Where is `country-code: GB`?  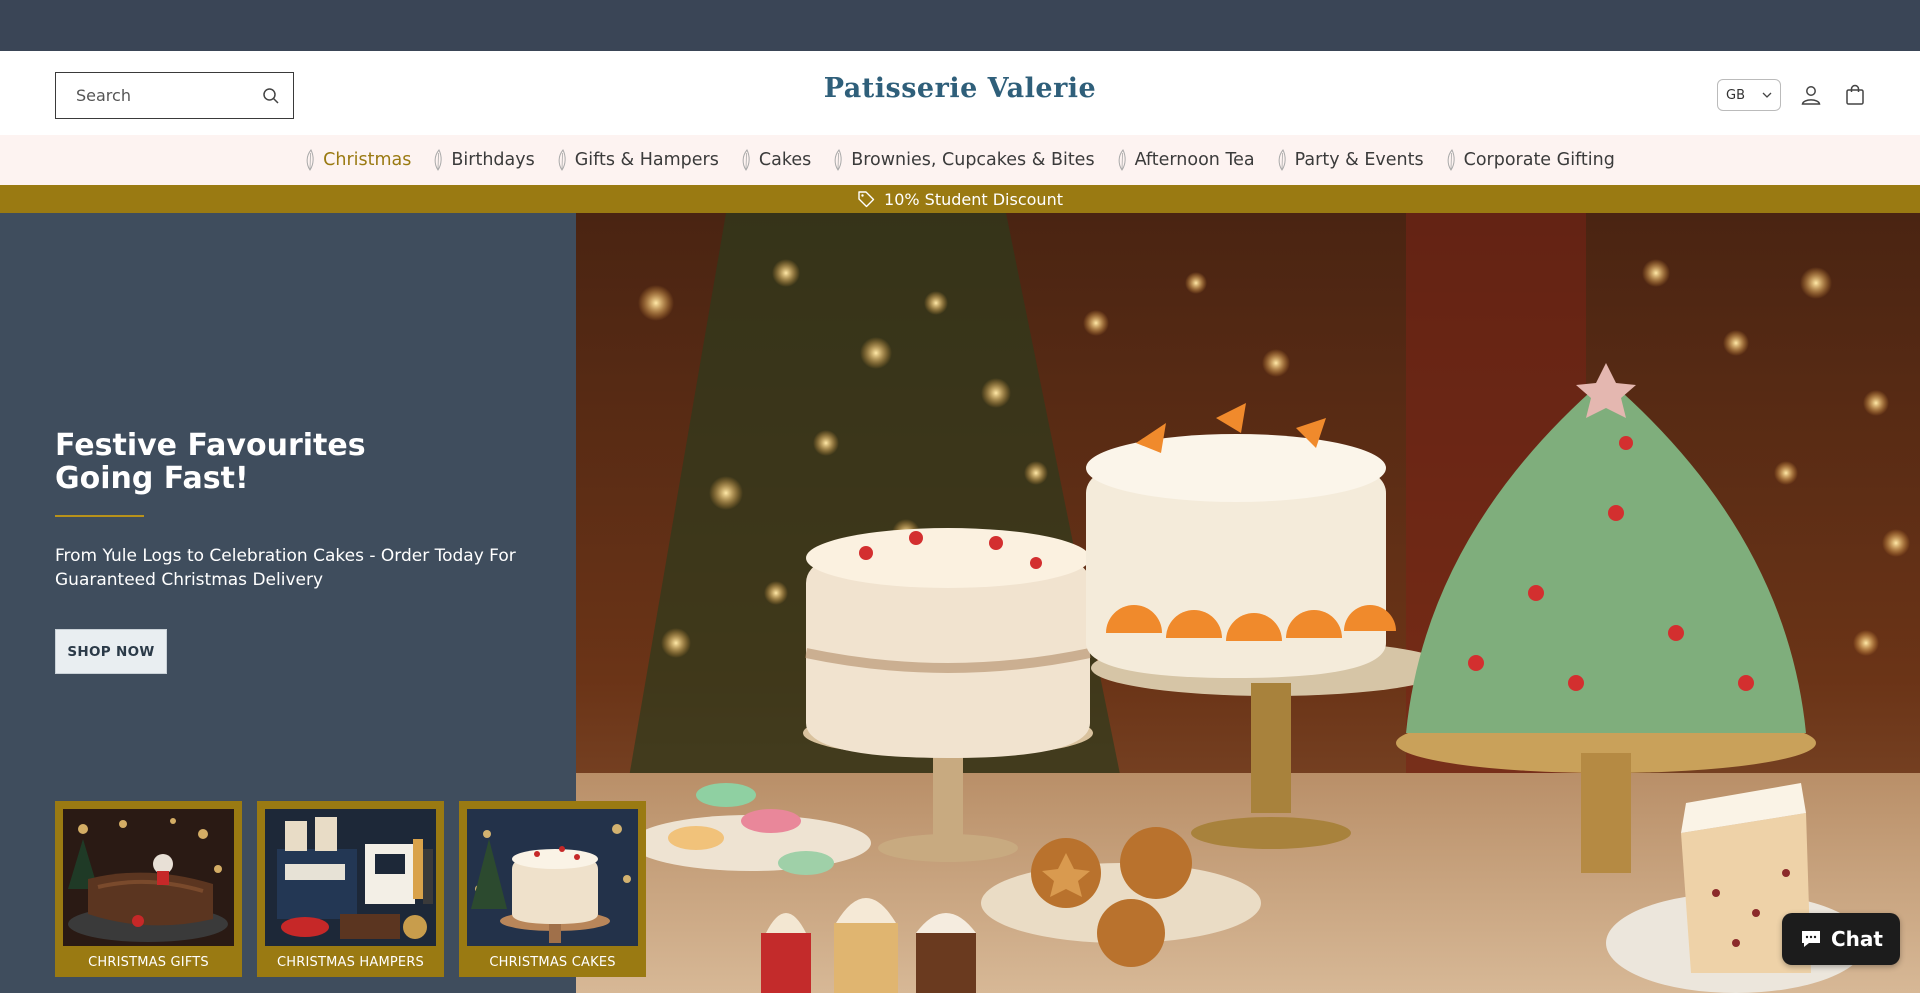
country-code: GB is located at coordinates (1735, 95).